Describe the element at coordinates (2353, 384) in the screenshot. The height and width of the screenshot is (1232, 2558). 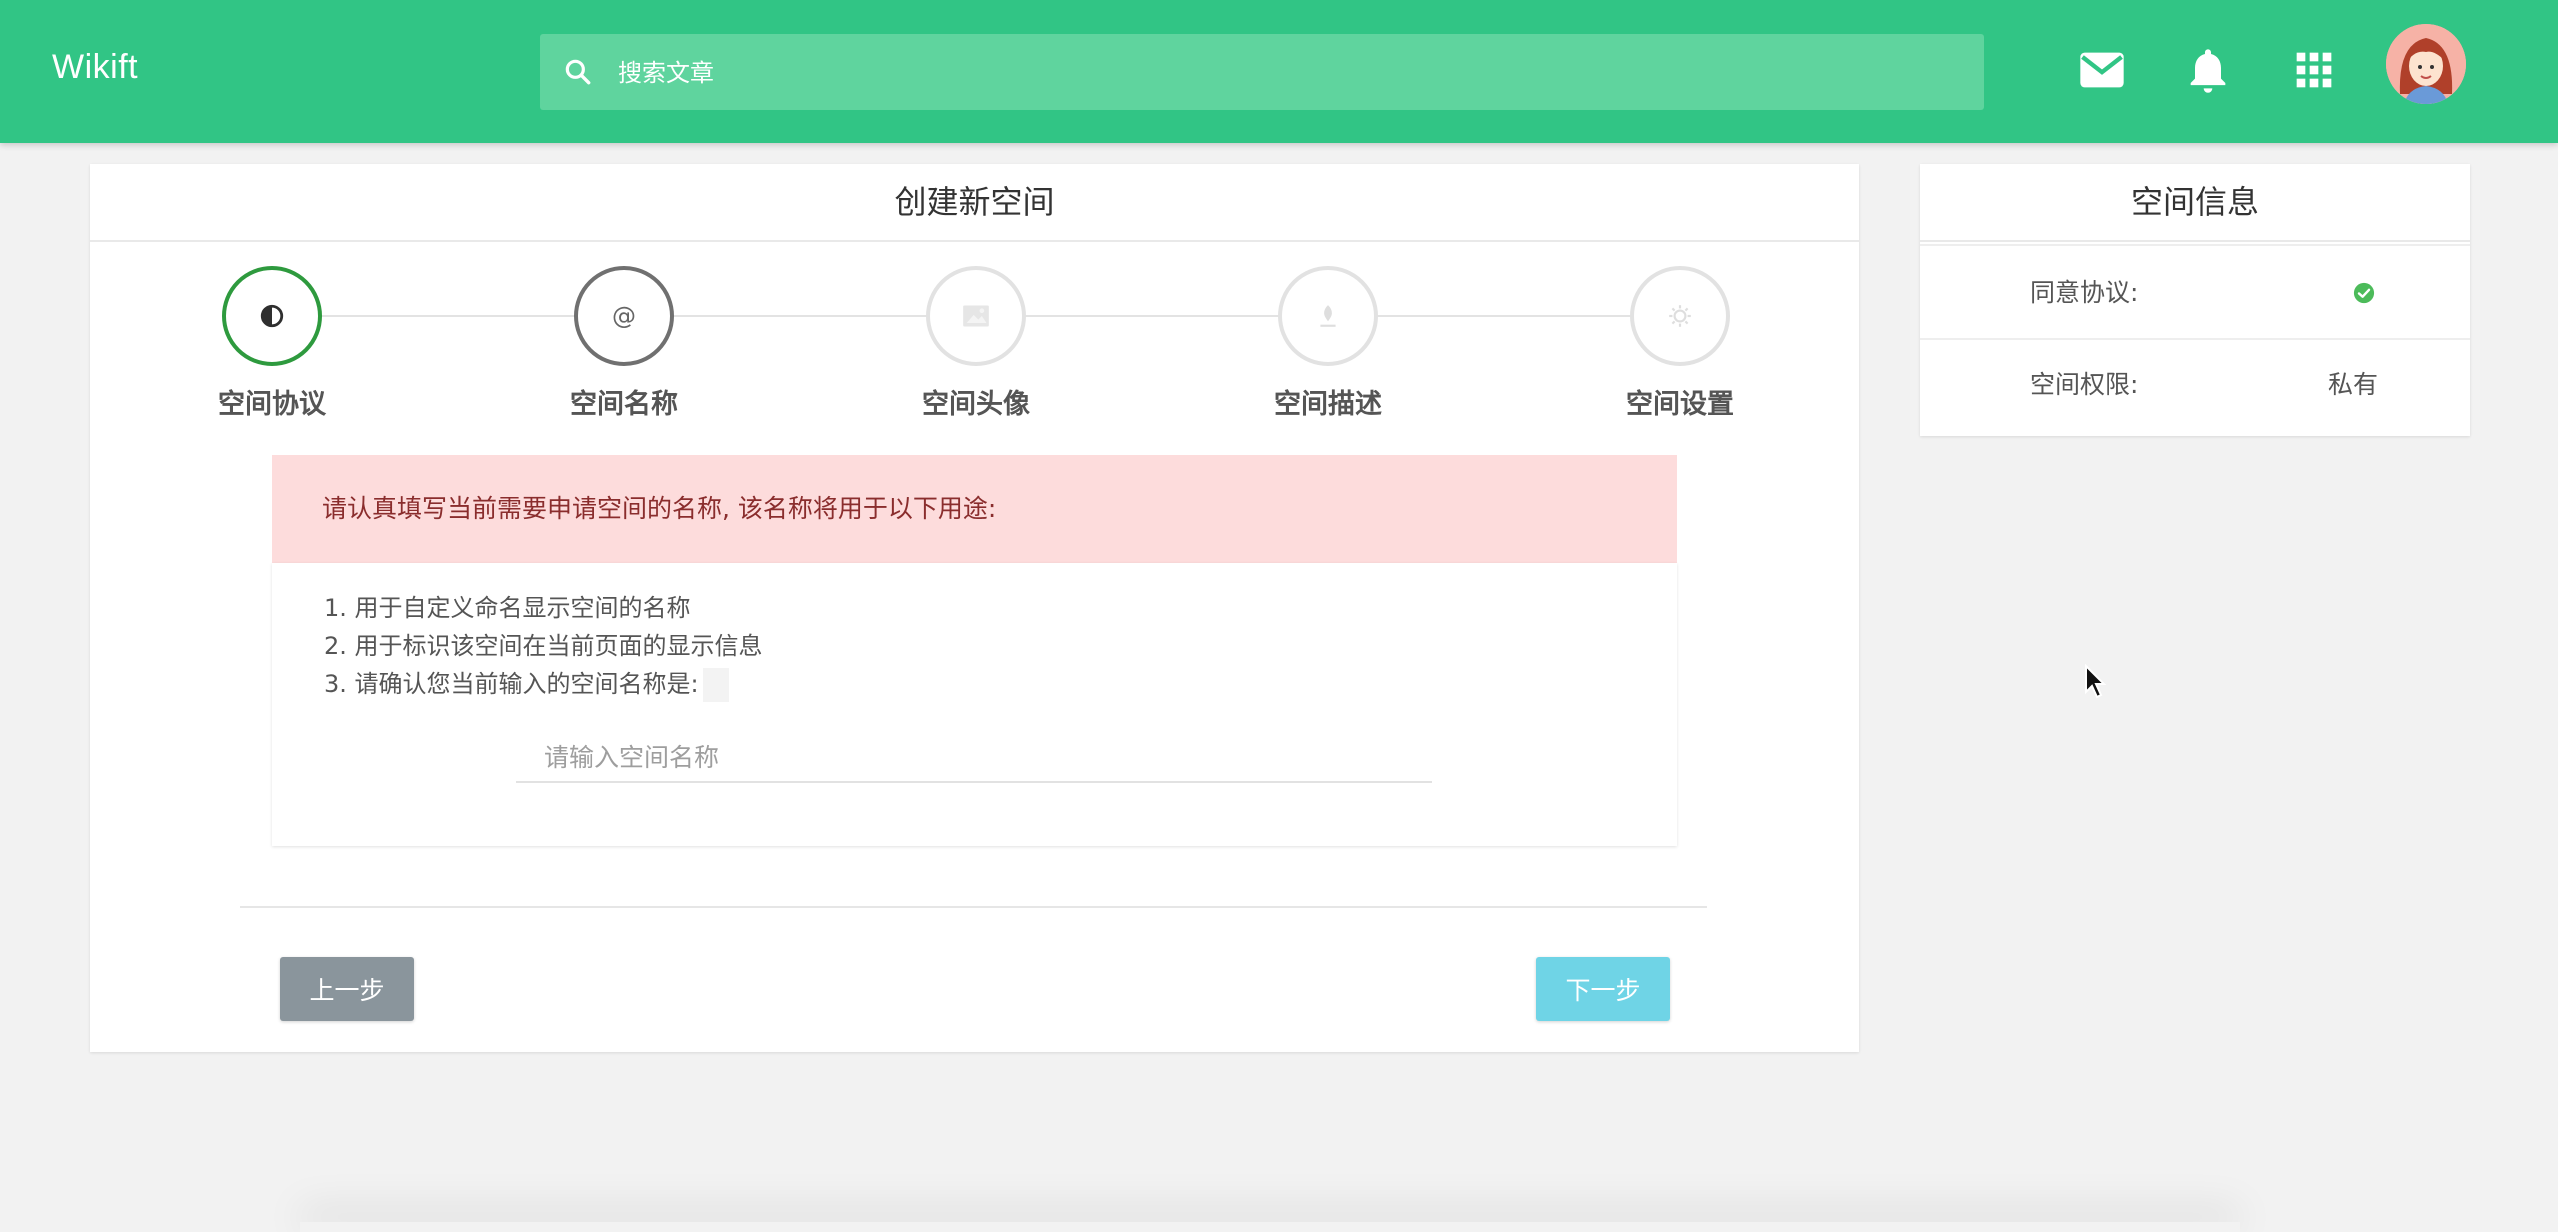
I see `permission-value: 私有` at that location.